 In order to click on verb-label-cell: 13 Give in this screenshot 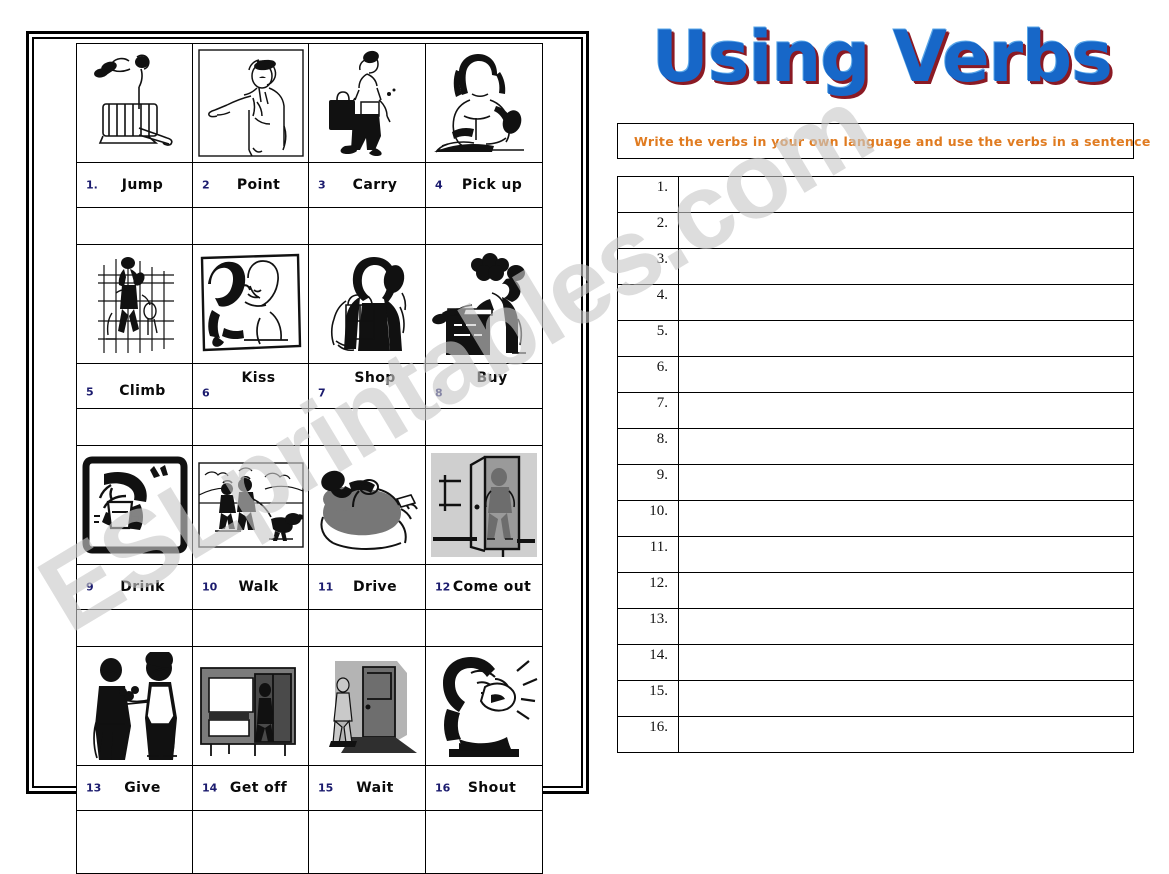, I will do `click(134, 788)`.